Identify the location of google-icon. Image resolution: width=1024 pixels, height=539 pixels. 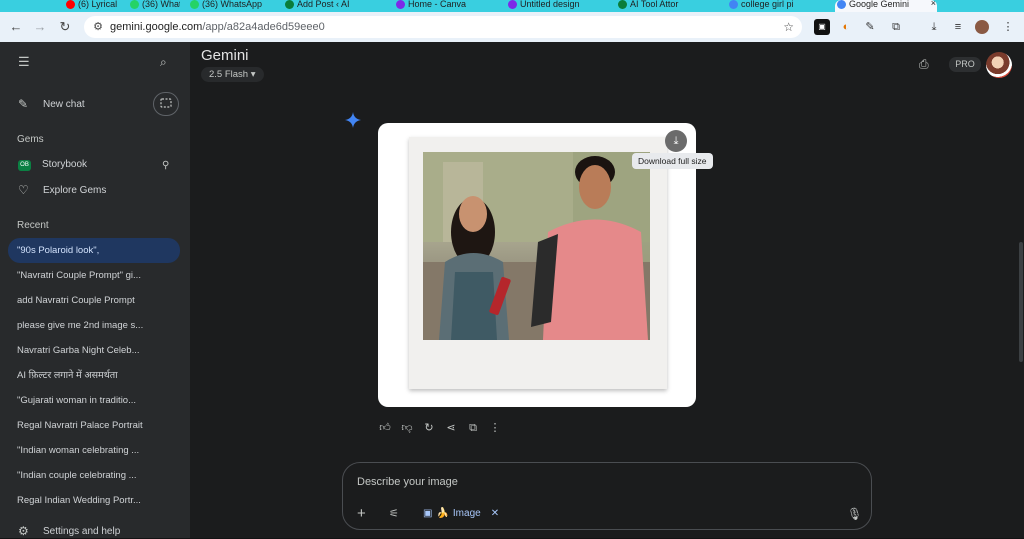
(733, 4).